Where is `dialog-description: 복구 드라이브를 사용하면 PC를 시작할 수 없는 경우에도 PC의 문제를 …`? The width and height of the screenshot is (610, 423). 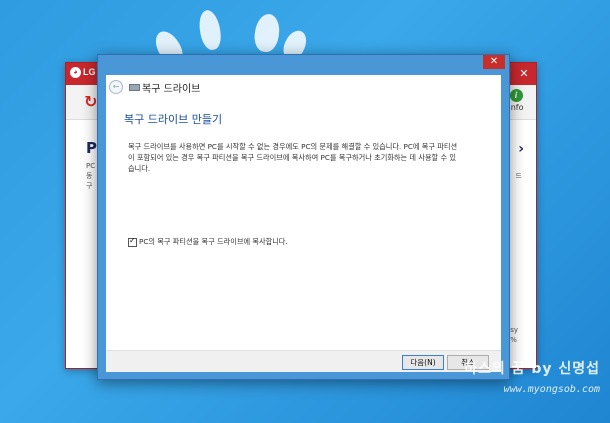
dialog-description: 복구 드라이브를 사용하면 PC를 시작할 수 없는 경우에도 PC의 문제를 … is located at coordinates (293, 157).